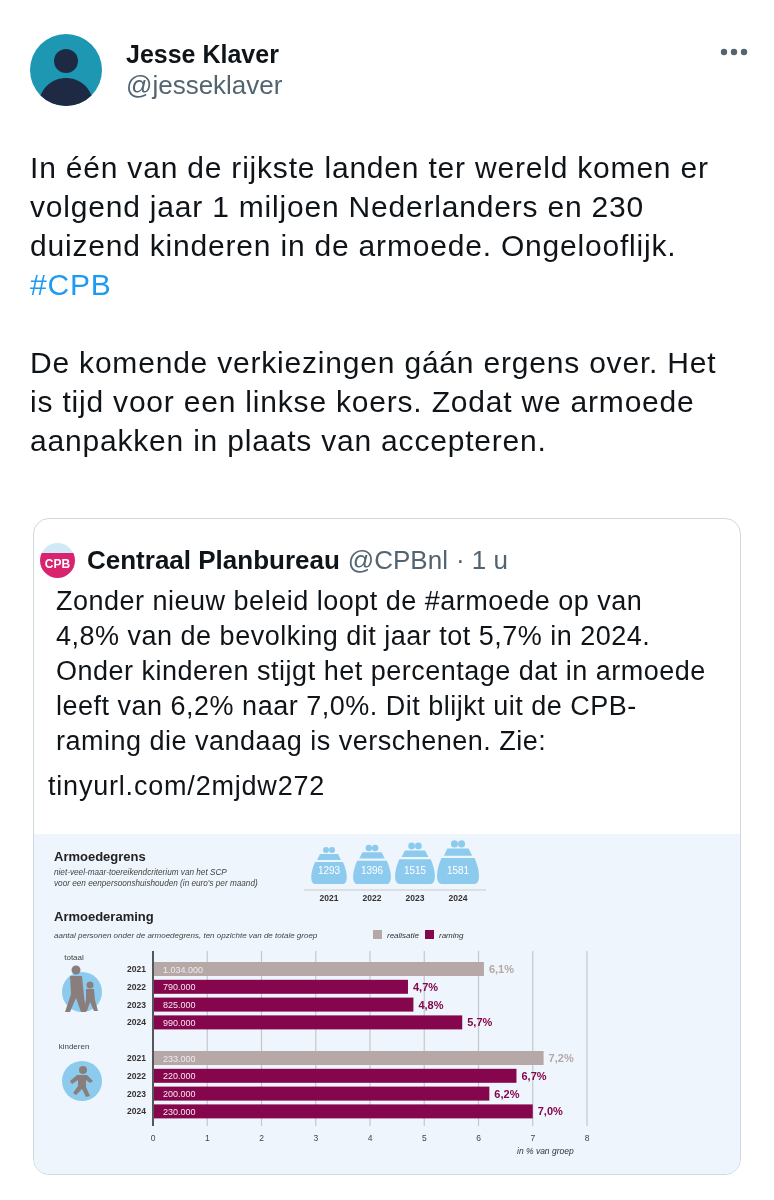 The image size is (774, 1200). What do you see at coordinates (403, 935) in the screenshot?
I see `legend-label: realisatie` at bounding box center [403, 935].